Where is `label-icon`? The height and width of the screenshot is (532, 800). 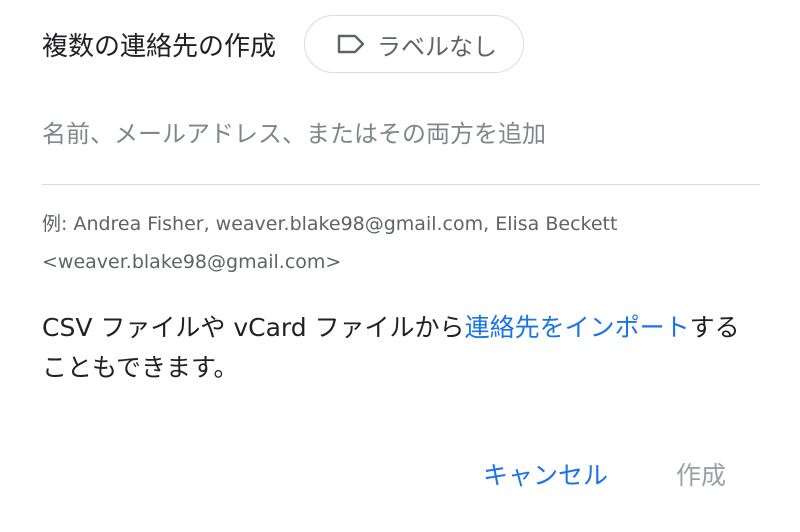 label-icon is located at coordinates (351, 44).